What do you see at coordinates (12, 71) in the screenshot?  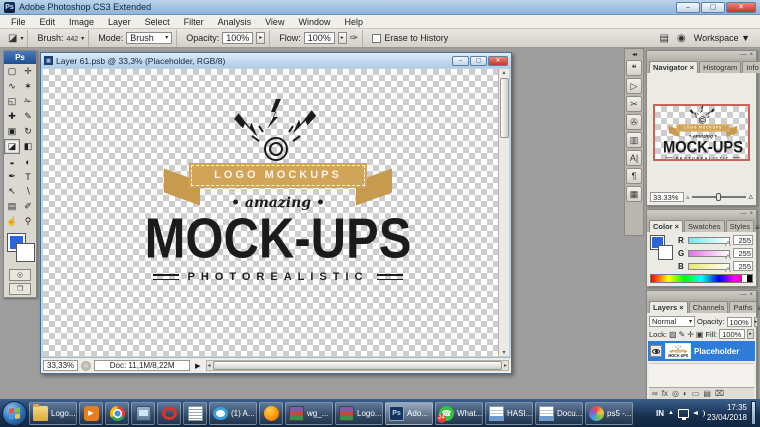 I see `rectangular-marquee-tool: ▢` at bounding box center [12, 71].